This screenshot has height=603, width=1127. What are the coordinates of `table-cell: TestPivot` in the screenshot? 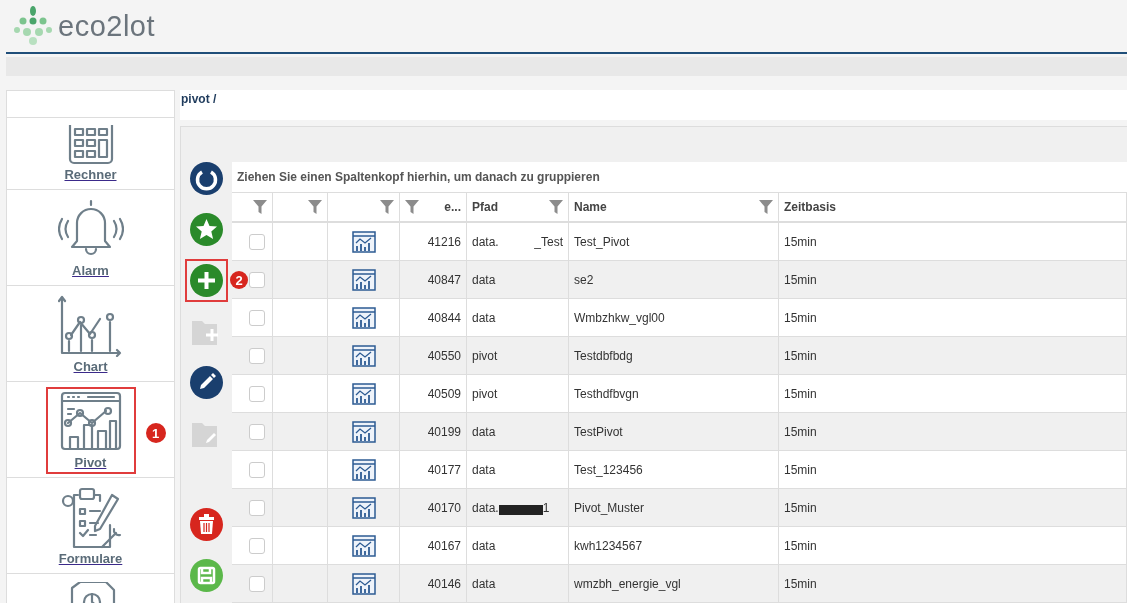 It's located at (598, 431).